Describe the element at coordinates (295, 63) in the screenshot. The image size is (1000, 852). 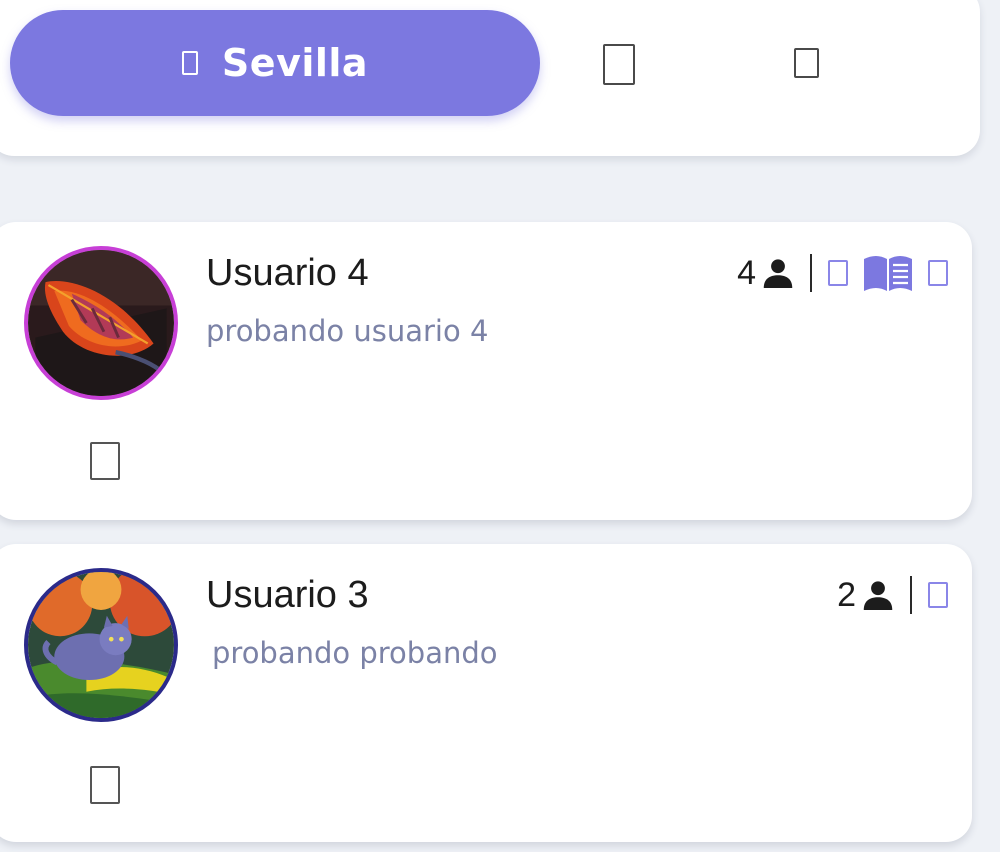
I see `city-button-label: Sevilla` at that location.